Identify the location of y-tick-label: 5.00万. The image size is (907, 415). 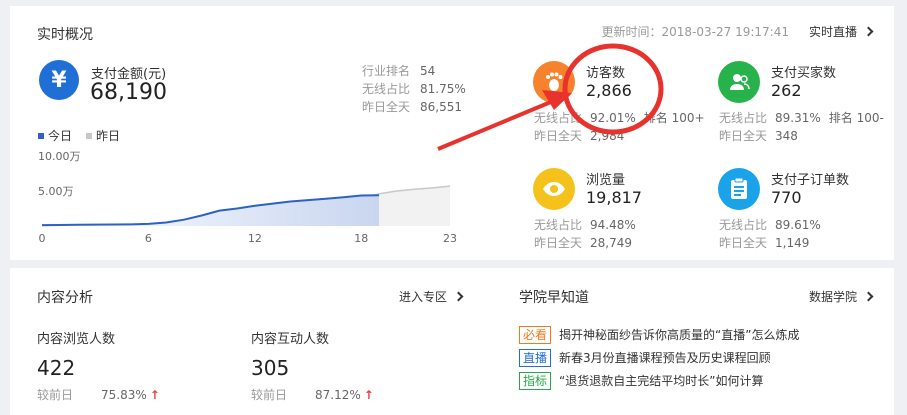
(56, 191).